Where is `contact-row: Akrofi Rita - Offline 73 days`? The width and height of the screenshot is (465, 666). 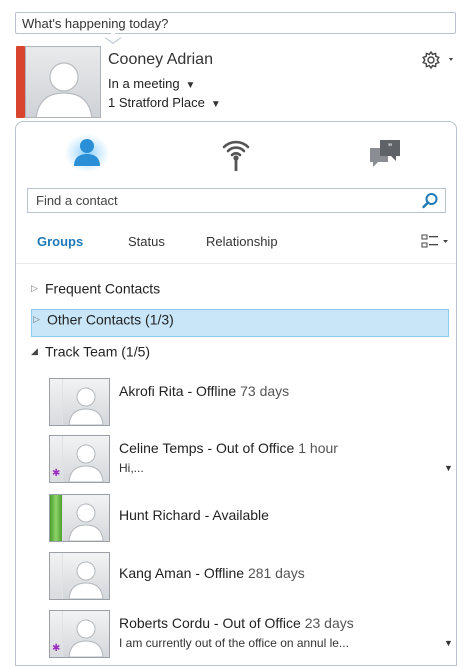
contact-row: Akrofi Rita - Offline 73 days is located at coordinates (249, 403).